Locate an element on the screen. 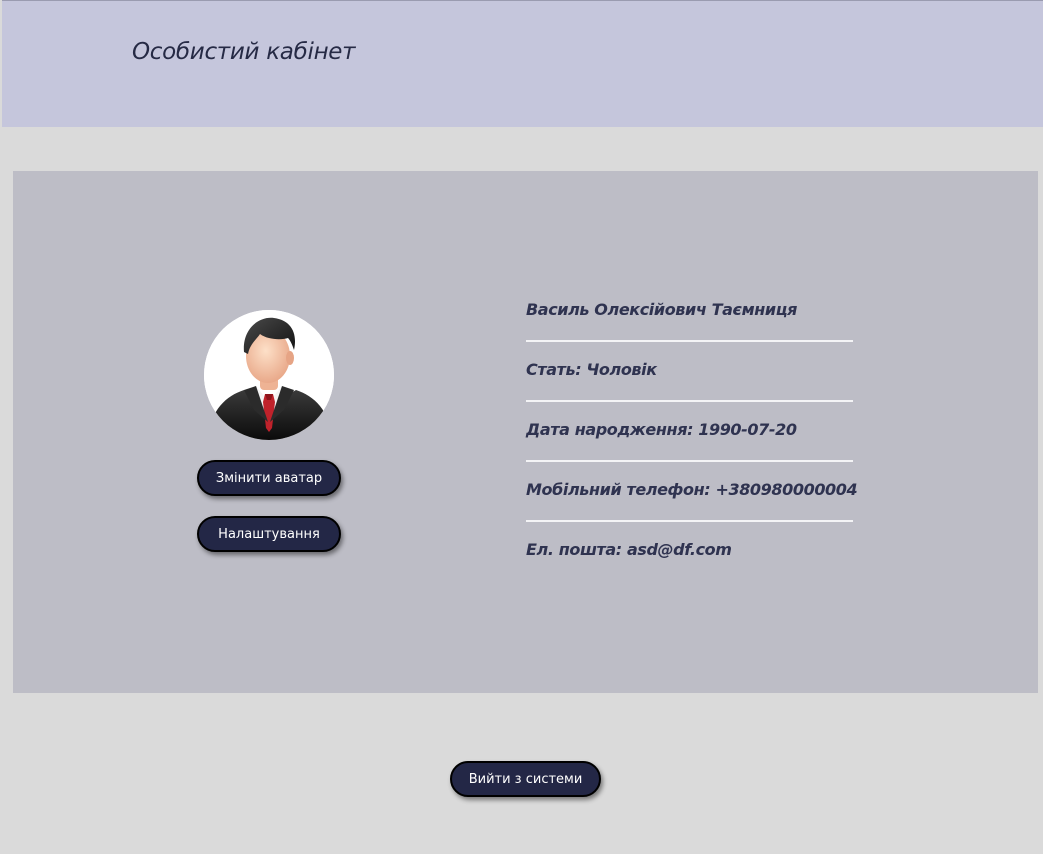 Image resolution: width=1043 pixels, height=854 pixels. email-value: asd@df.com is located at coordinates (679, 549).